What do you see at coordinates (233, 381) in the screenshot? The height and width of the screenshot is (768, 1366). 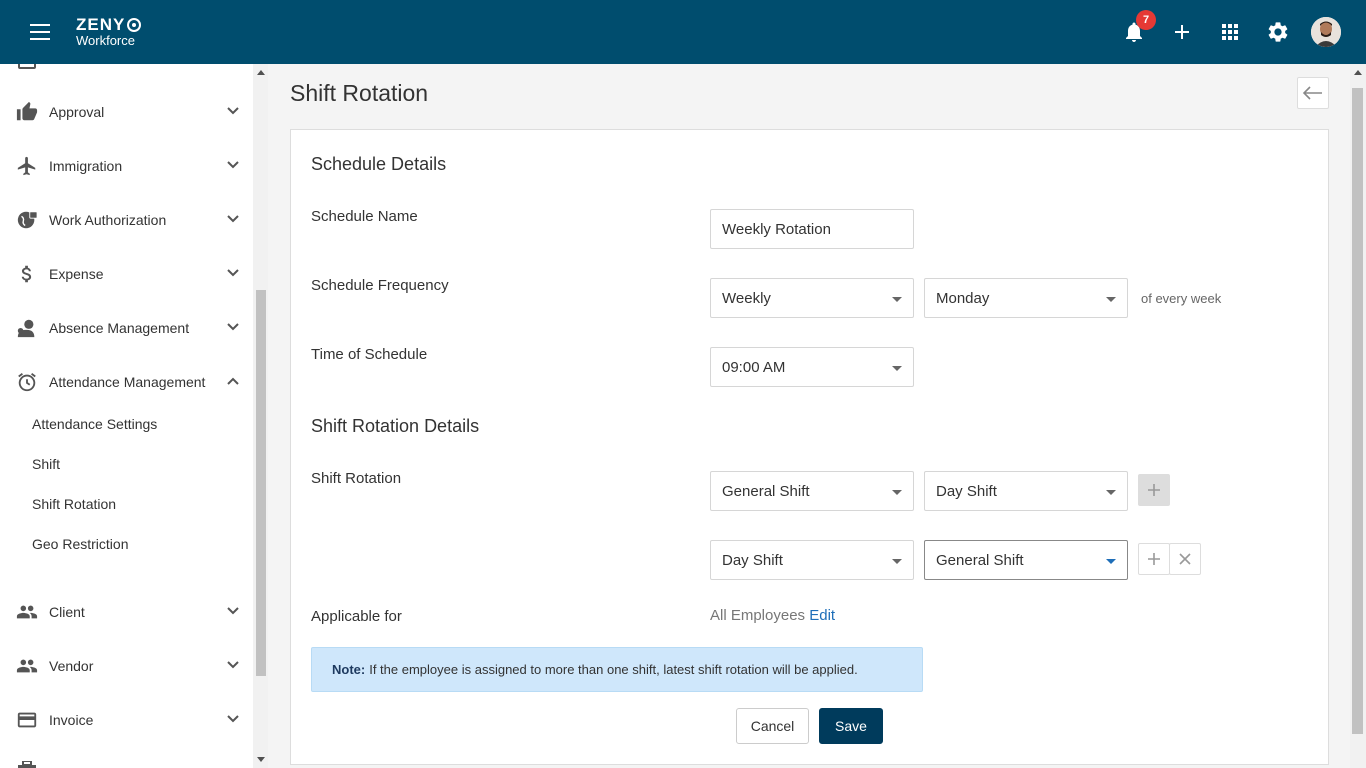 I see `chevron-up-icon` at bounding box center [233, 381].